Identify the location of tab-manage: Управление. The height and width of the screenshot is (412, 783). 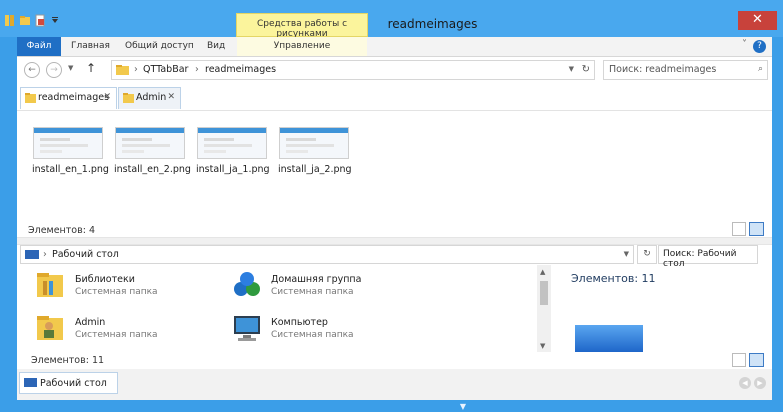
(302, 46).